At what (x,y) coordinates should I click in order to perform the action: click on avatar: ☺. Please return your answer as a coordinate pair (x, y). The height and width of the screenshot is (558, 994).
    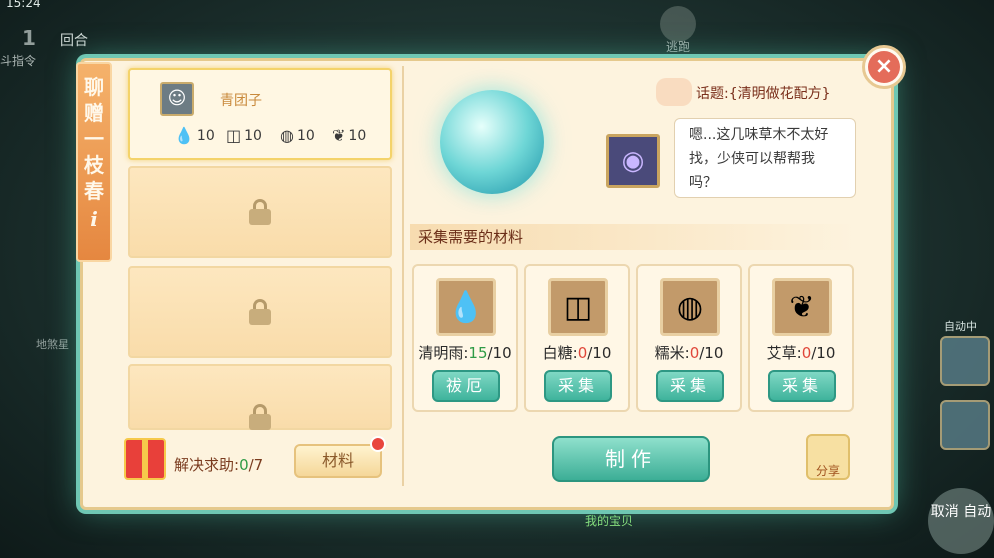
    Looking at the image, I should click on (177, 99).